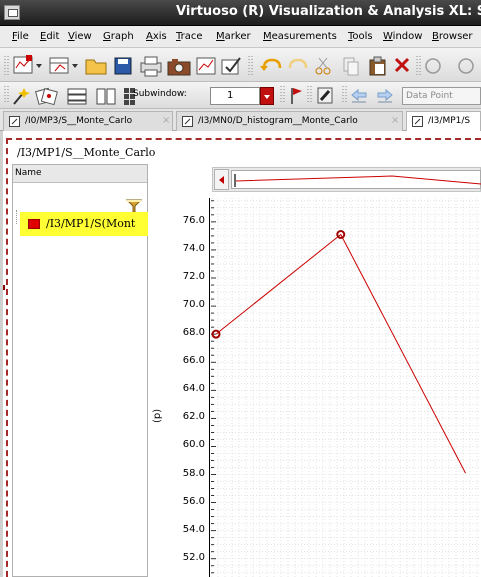 This screenshot has width=481, height=577. Describe the element at coordinates (34, 224) in the screenshot. I see `trace-color-swatch` at that location.